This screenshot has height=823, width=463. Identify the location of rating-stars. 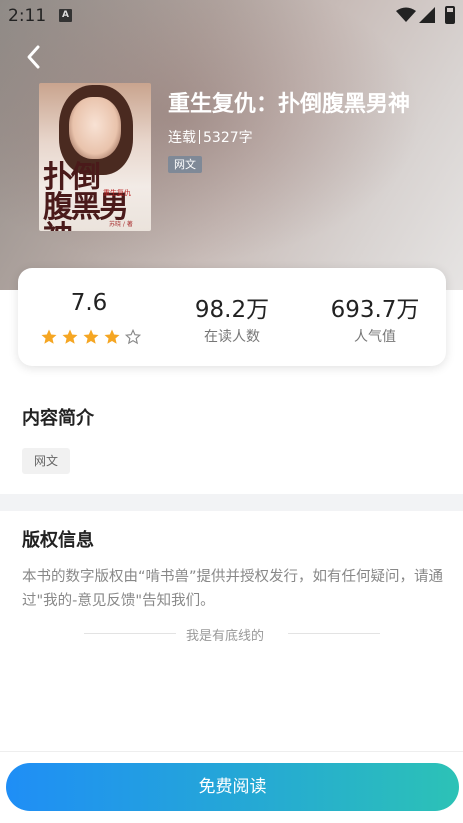
(91, 337).